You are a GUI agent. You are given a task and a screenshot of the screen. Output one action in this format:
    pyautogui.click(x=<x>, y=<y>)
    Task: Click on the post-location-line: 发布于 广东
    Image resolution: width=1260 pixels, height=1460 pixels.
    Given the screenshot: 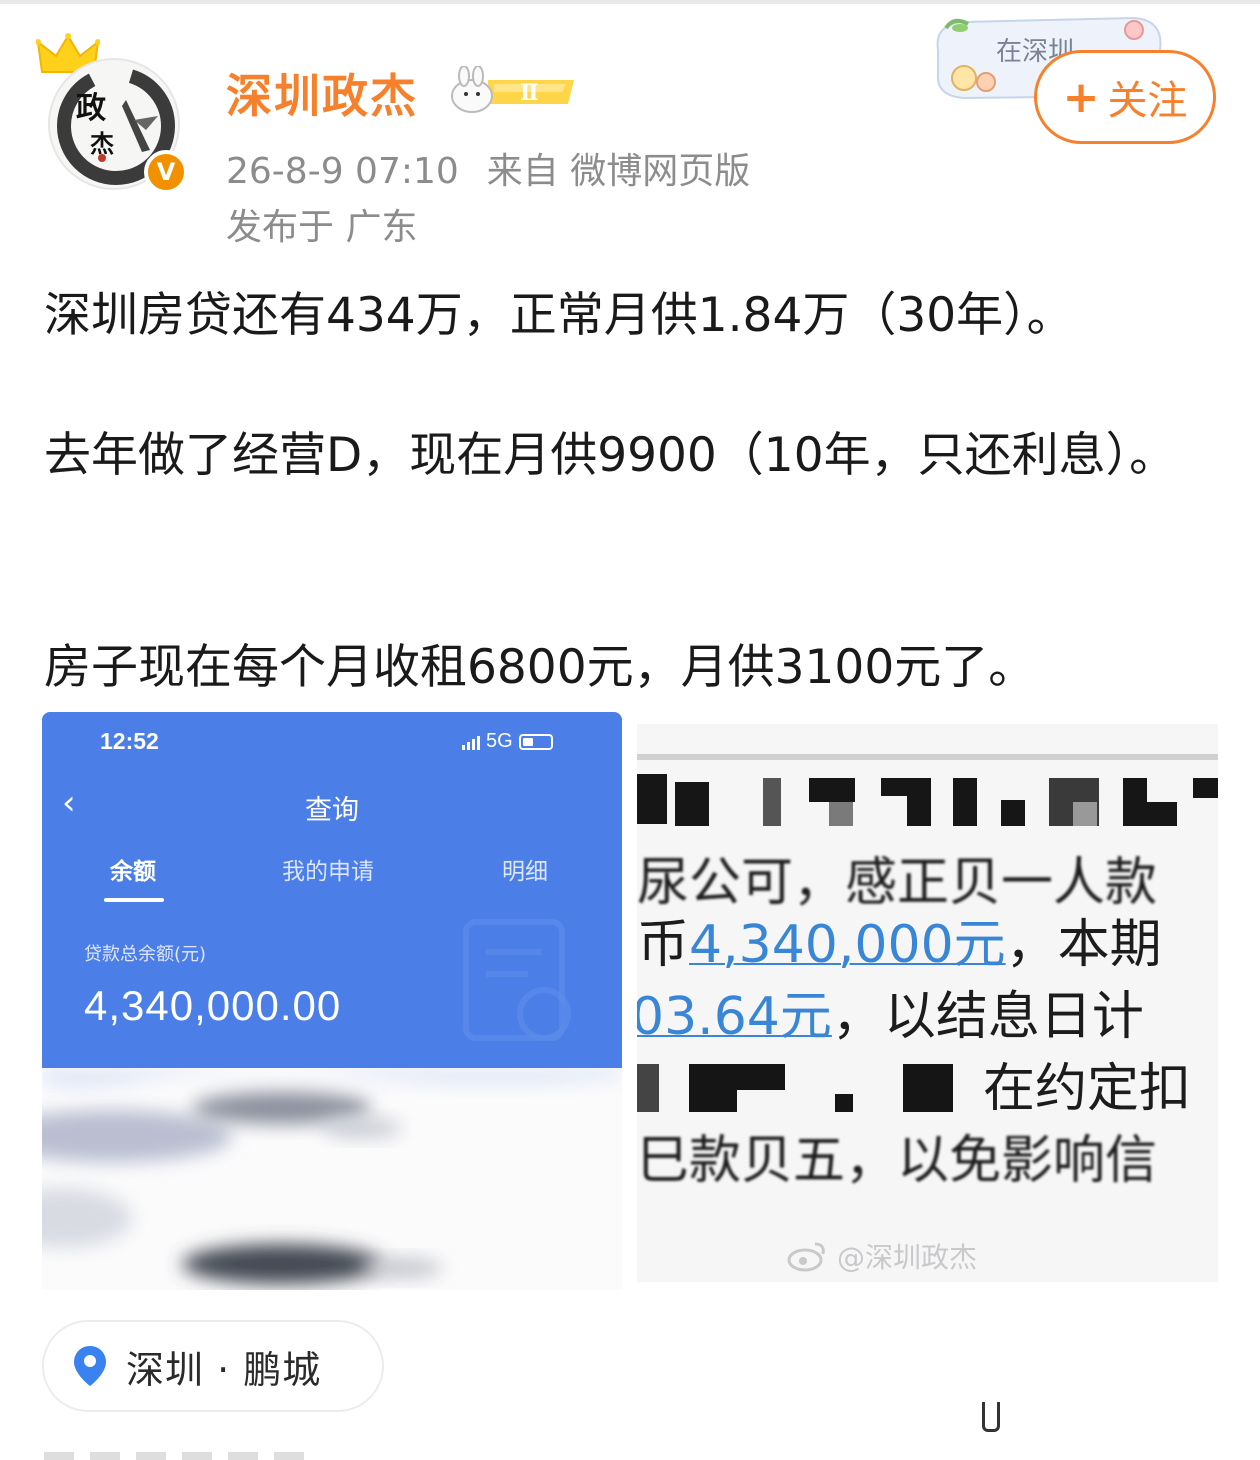 What is the action you would take?
    pyautogui.click(x=322, y=227)
    